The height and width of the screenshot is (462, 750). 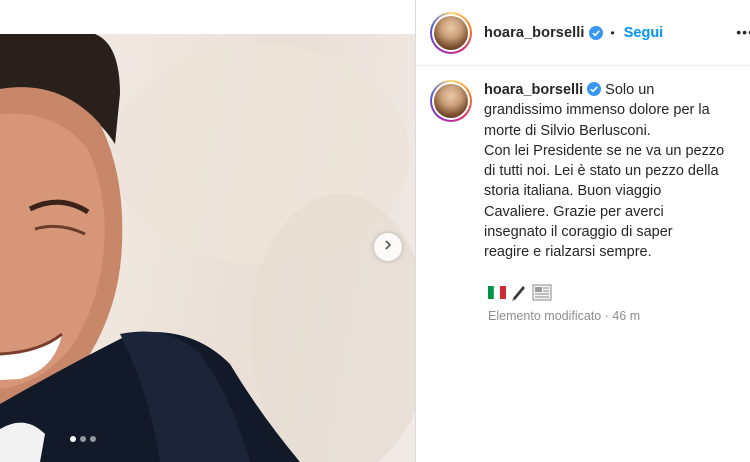 I want to click on post-header: hoara_borselli • Segui •••, so click(x=583, y=33).